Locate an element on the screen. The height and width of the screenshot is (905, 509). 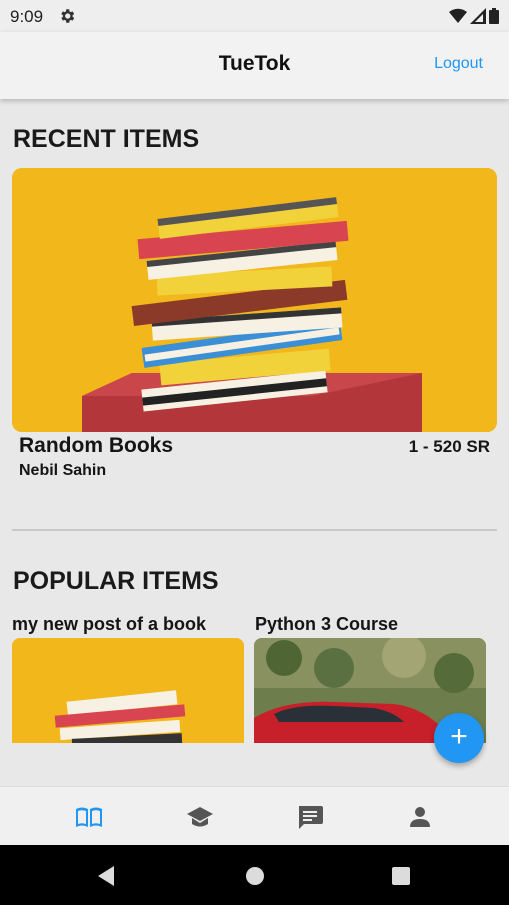
books-image is located at coordinates (128, 690).